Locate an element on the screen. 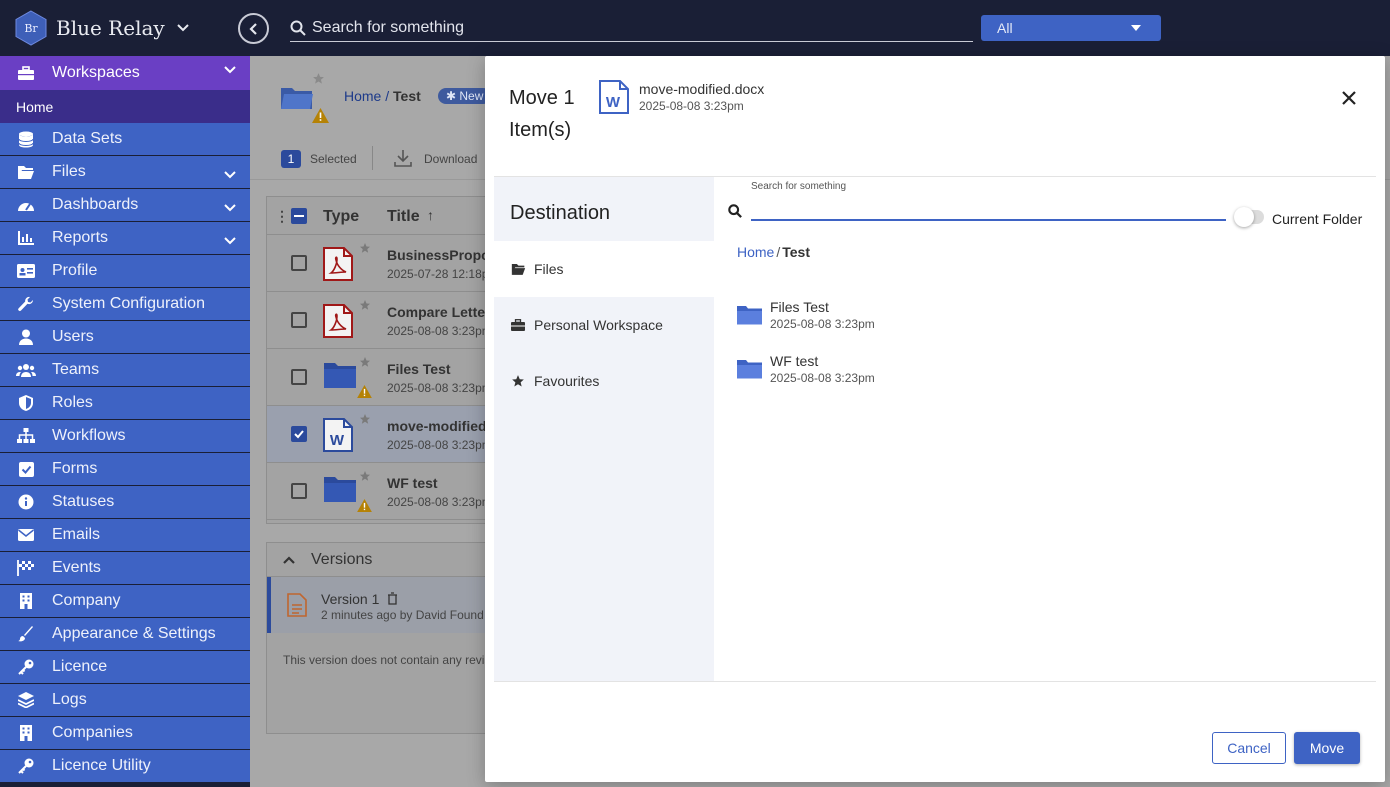 This screenshot has height=787, width=1390. row-name: move-modified. is located at coordinates (438, 426).